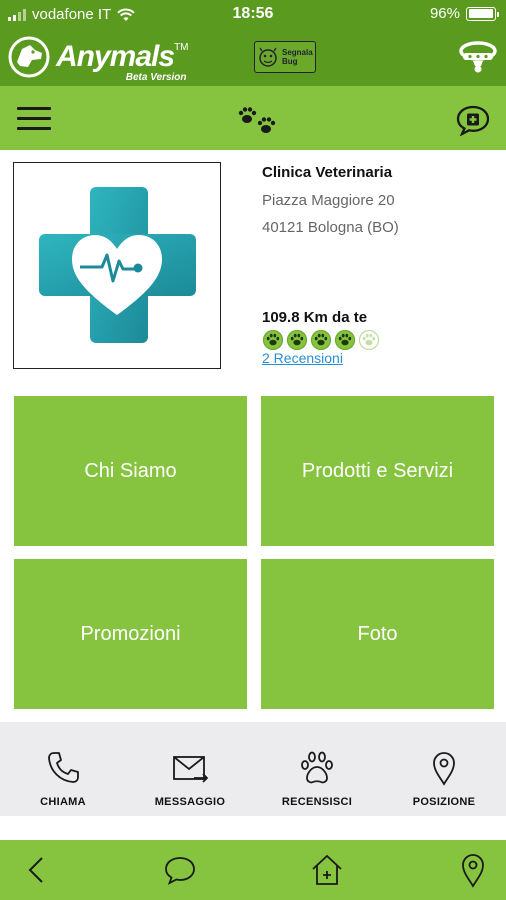 The width and height of the screenshot is (506, 900). I want to click on position-label: POSIZIONE, so click(444, 802).